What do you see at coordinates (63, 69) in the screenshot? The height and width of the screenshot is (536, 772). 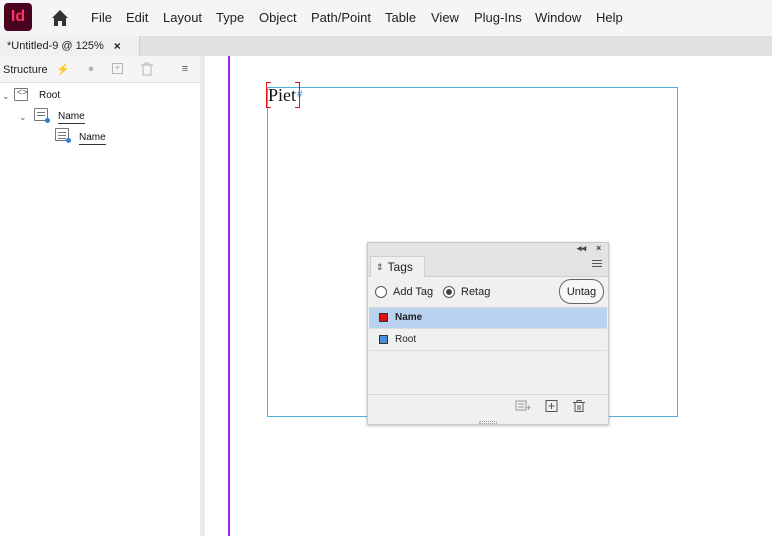 I see `lightning-icon: ⚡` at bounding box center [63, 69].